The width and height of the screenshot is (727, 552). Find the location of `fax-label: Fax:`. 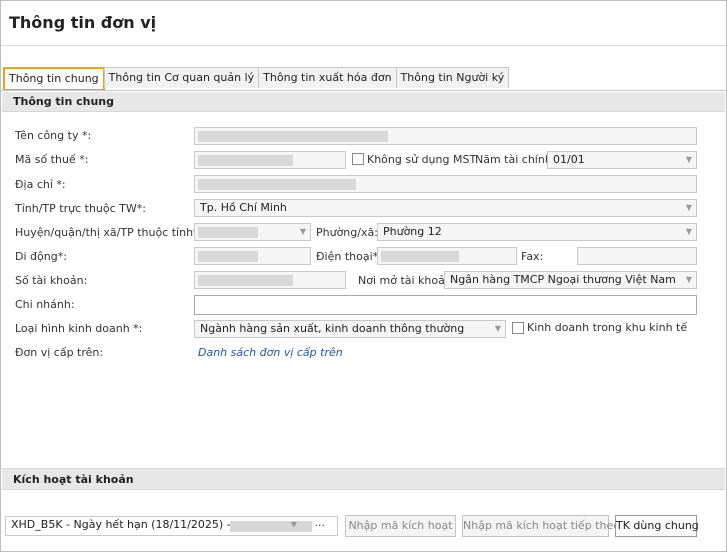

fax-label: Fax: is located at coordinates (532, 256).